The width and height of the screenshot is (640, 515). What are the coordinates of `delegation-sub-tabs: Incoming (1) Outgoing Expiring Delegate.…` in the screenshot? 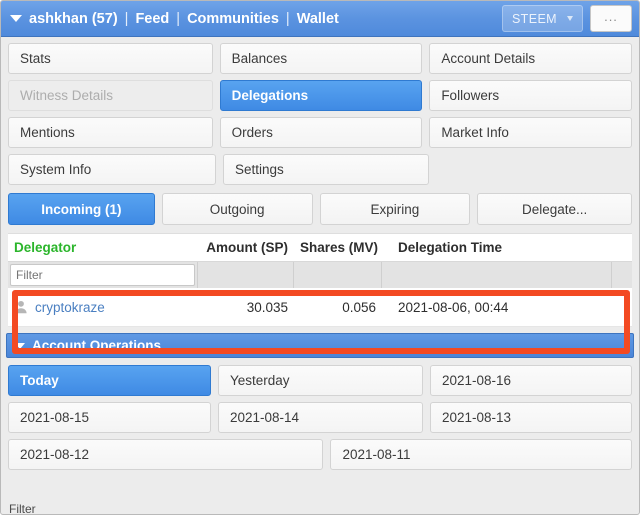 It's located at (320, 208).